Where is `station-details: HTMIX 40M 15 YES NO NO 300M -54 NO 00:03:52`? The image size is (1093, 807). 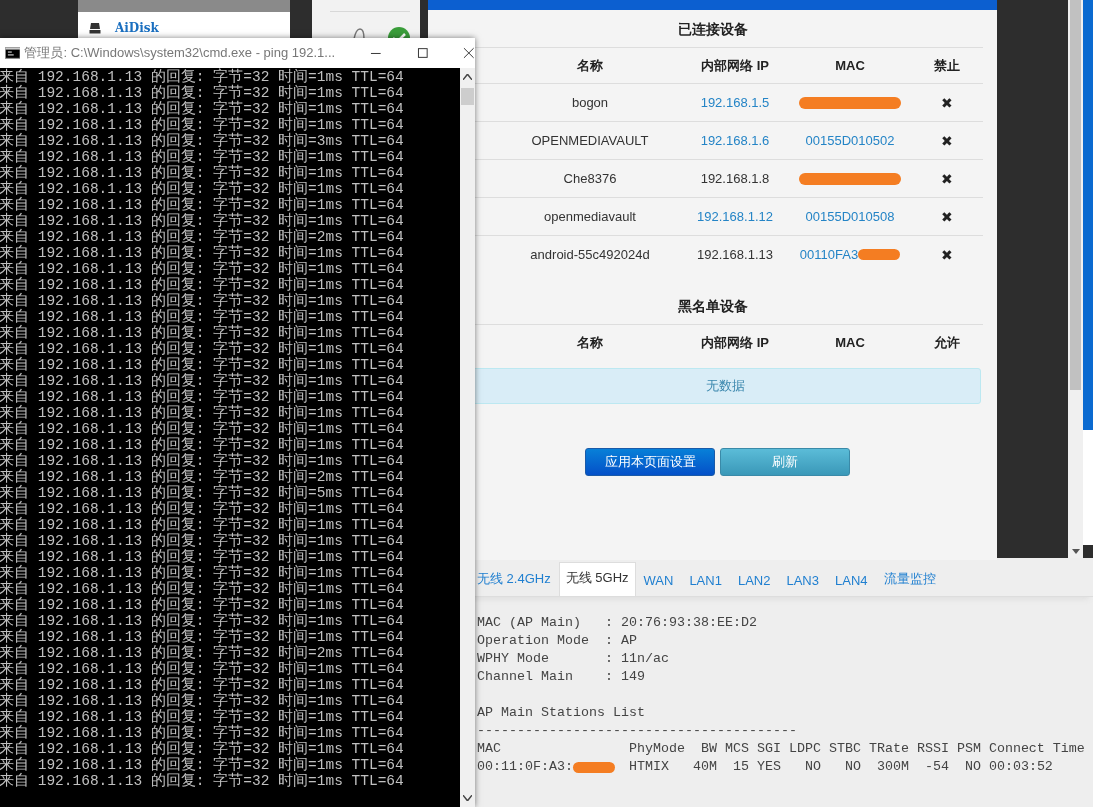 station-details: HTMIX 40M 15 YES NO NO 300M -54 NO 00:03:52 is located at coordinates (840, 767).